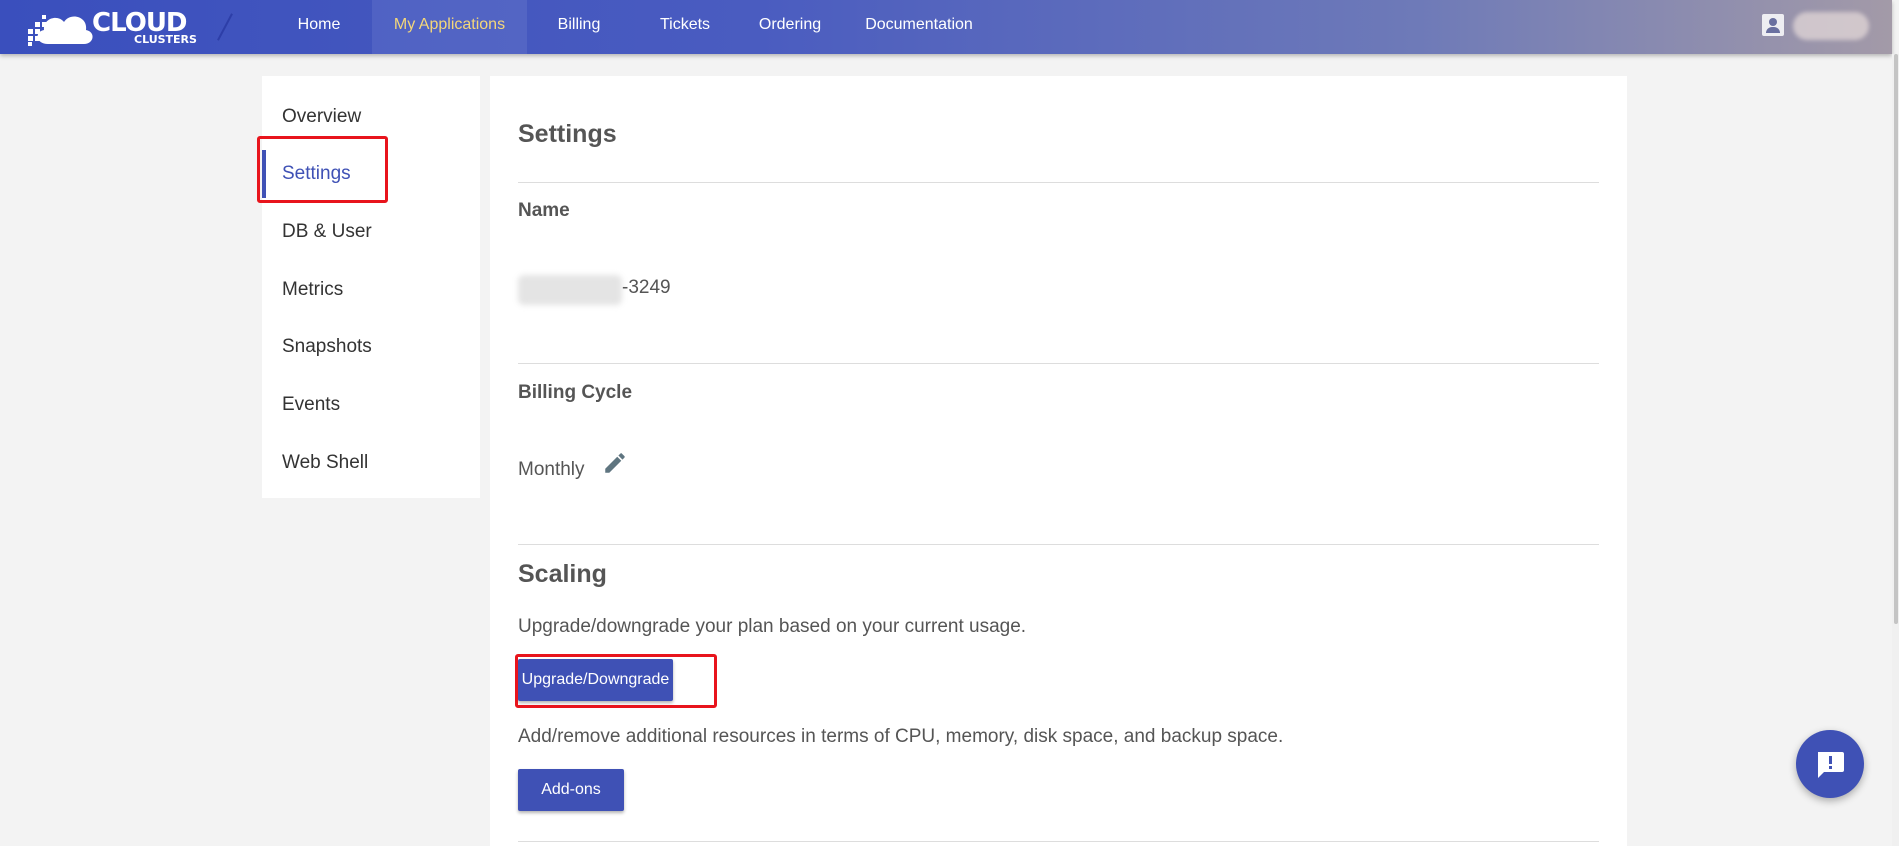 This screenshot has height=846, width=1899. I want to click on logo-divider, so click(225, 27).